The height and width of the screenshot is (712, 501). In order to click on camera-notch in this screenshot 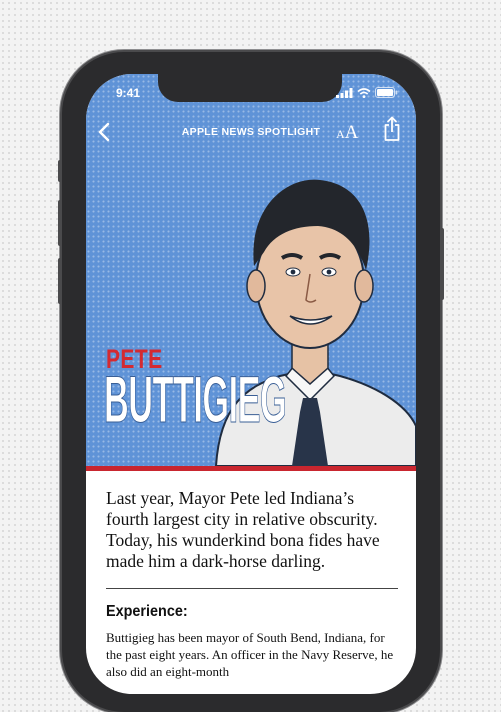, I will do `click(250, 88)`.